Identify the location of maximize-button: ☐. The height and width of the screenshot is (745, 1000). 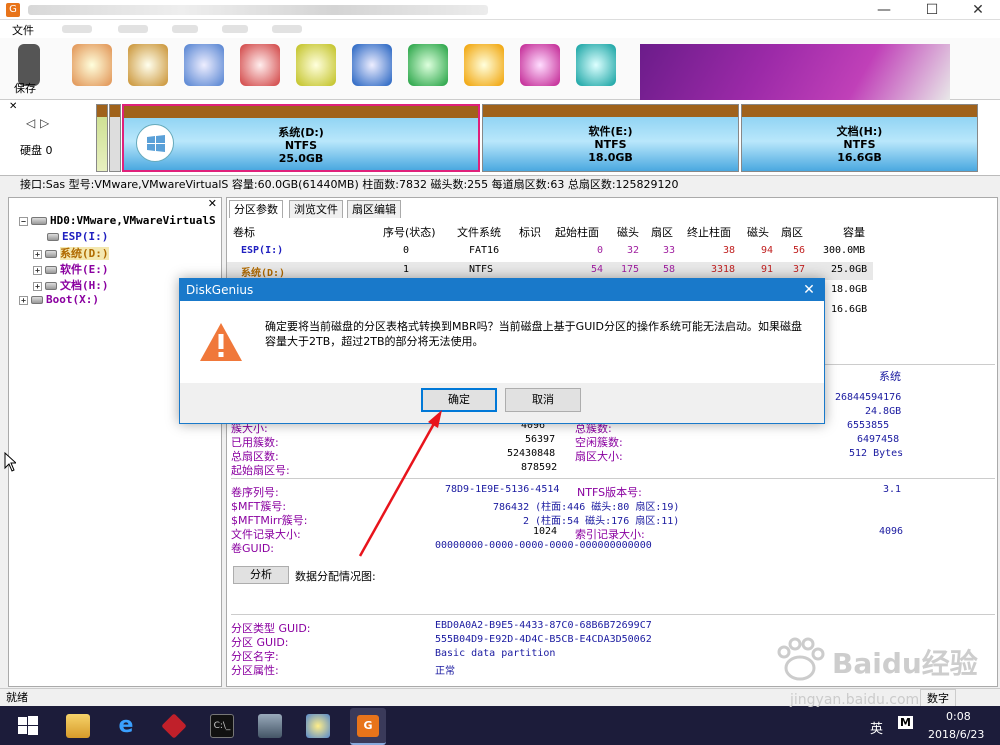
(932, 10).